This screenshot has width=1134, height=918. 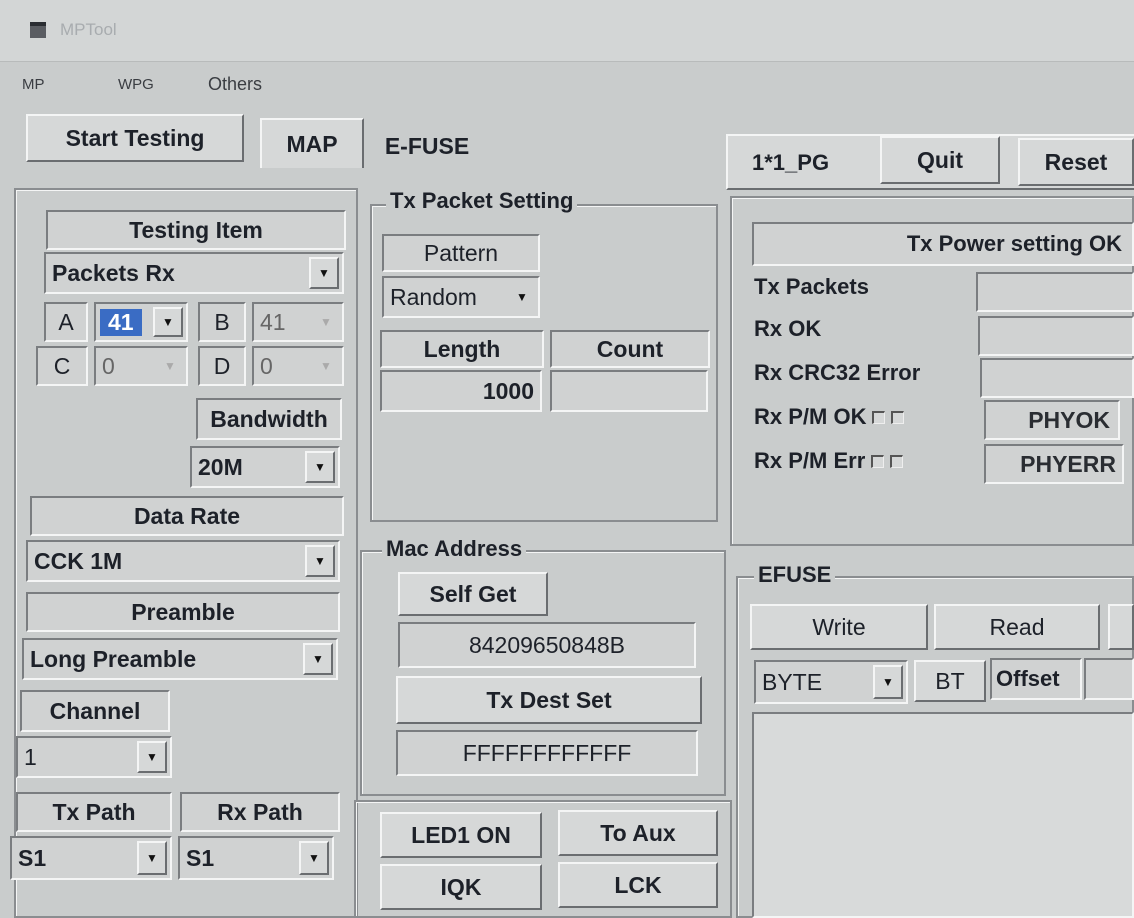 What do you see at coordinates (482, 201) in the screenshot?
I see `tx-packet-title: Tx Packet Setting` at bounding box center [482, 201].